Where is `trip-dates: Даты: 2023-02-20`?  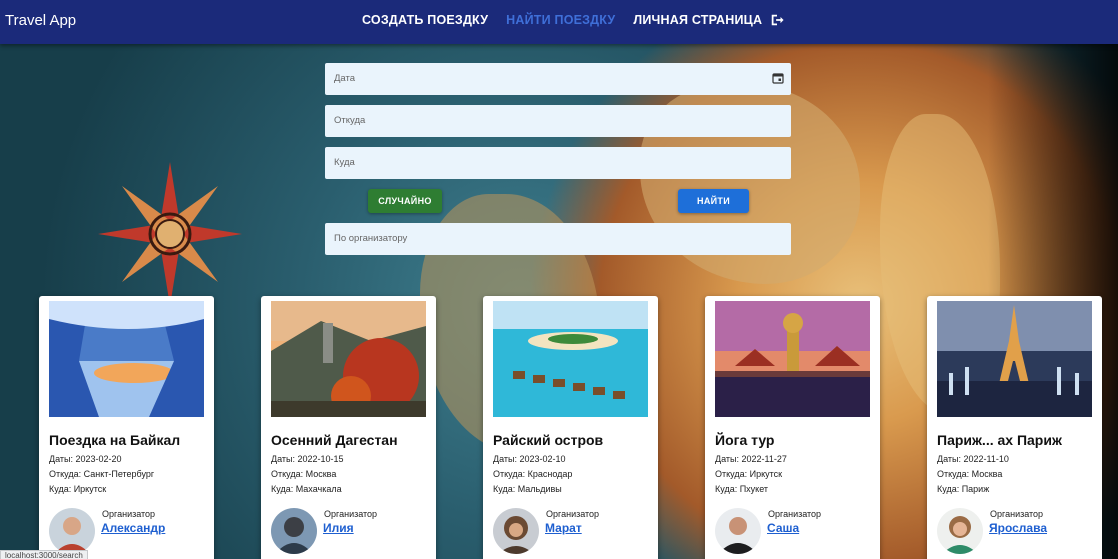
trip-dates: Даты: 2023-02-20 is located at coordinates (85, 459).